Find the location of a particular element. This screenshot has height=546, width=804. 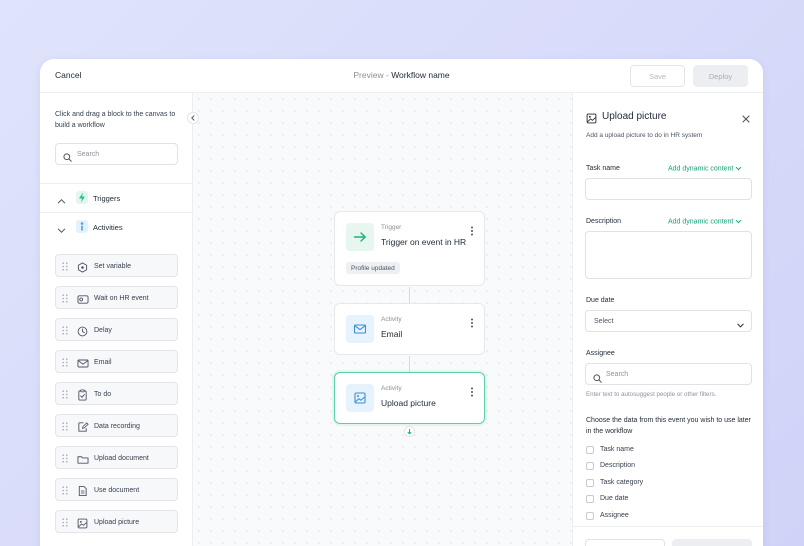

folder-icon is located at coordinates (83, 461).